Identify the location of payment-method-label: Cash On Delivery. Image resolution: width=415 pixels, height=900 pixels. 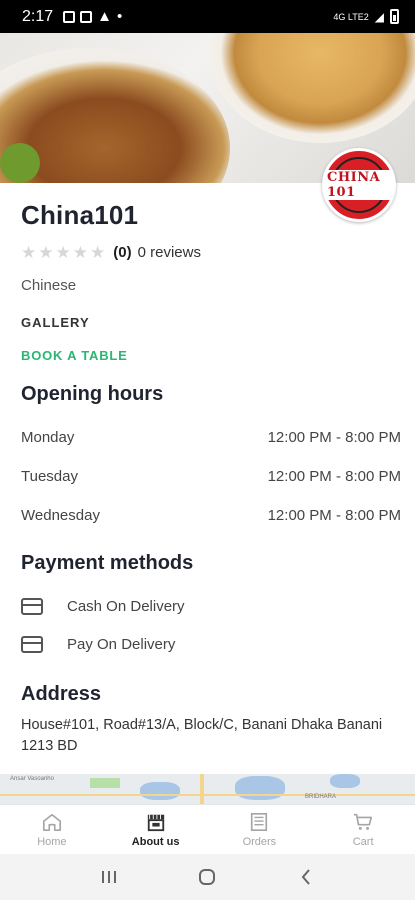
(126, 606).